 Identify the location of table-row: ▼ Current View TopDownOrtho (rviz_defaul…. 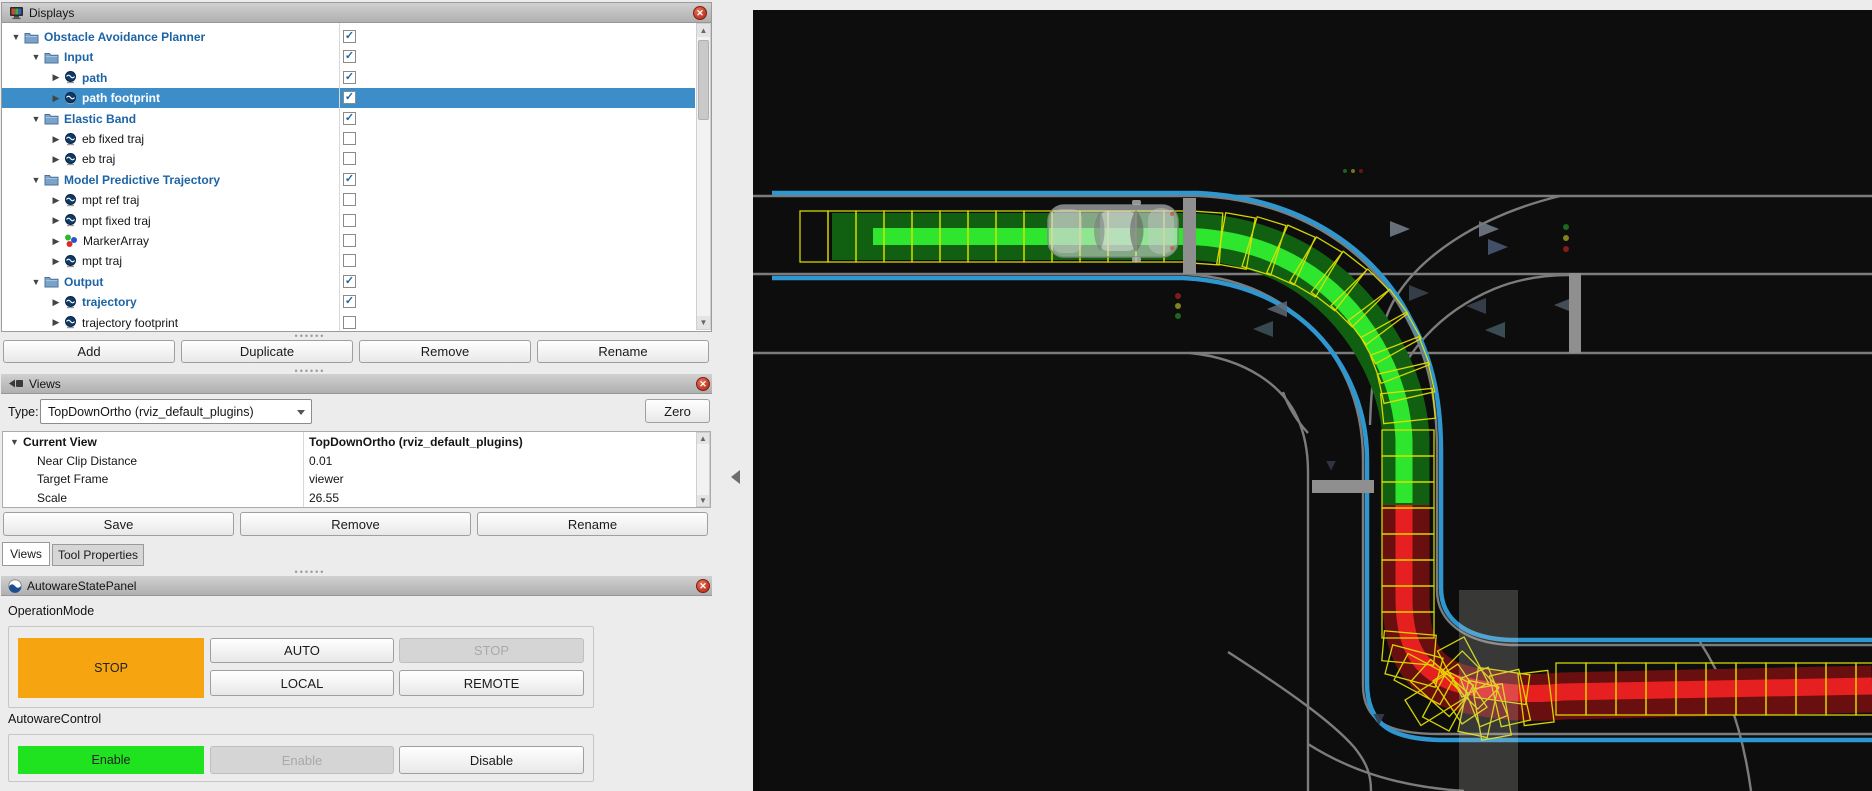
(349, 442).